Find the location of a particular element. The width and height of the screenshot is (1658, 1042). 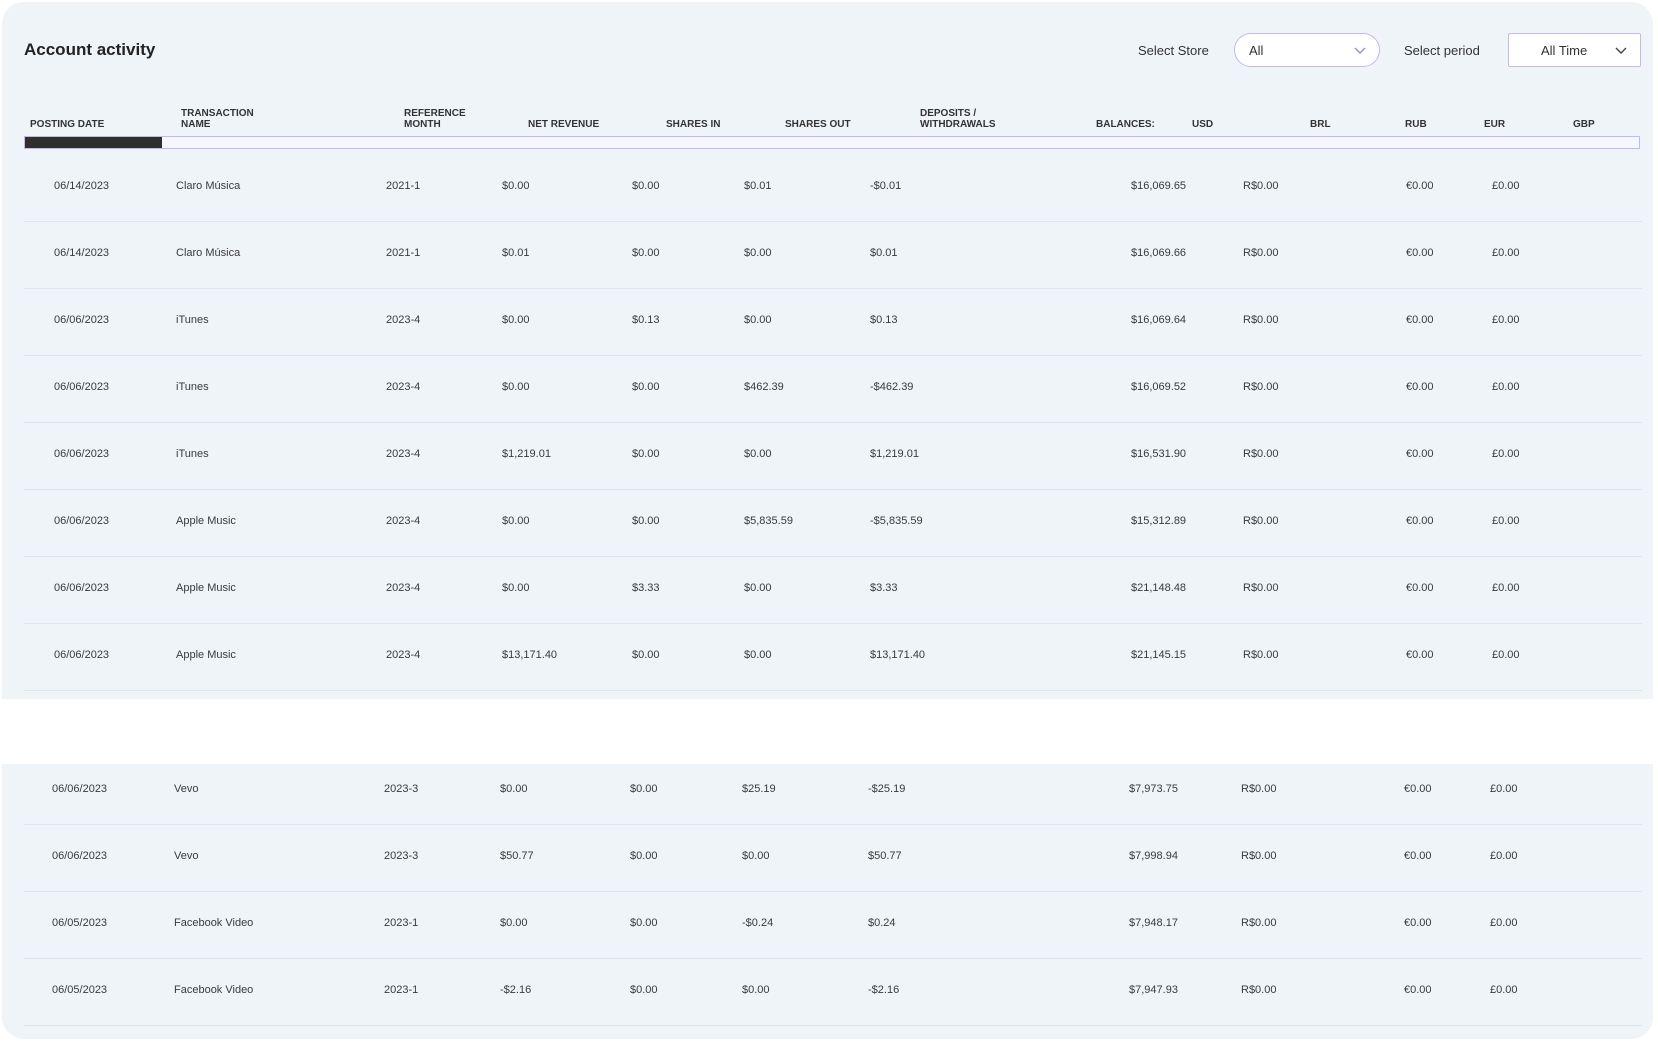

cell-usd: $21,145.15 is located at coordinates (1159, 655).